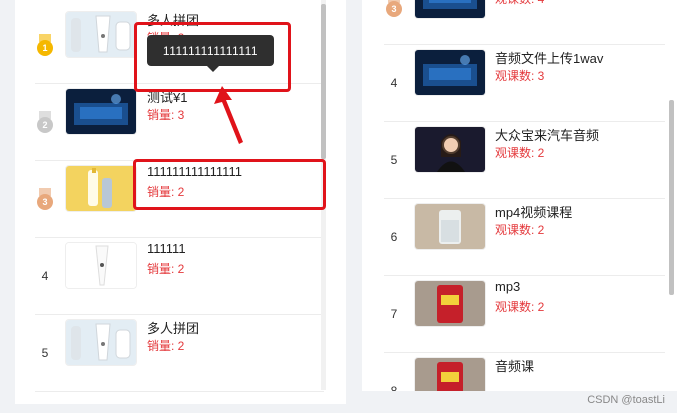 This screenshot has height=413, width=677. Describe the element at coordinates (519, 3) in the screenshot. I see `item-count: 观课数: 4` at that location.